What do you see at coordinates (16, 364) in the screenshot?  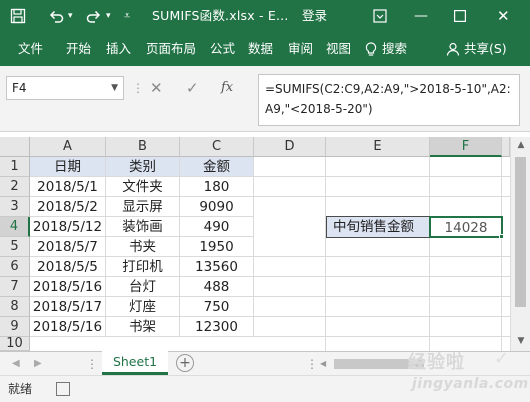 I see `sheet-prev-icon: ◀` at bounding box center [16, 364].